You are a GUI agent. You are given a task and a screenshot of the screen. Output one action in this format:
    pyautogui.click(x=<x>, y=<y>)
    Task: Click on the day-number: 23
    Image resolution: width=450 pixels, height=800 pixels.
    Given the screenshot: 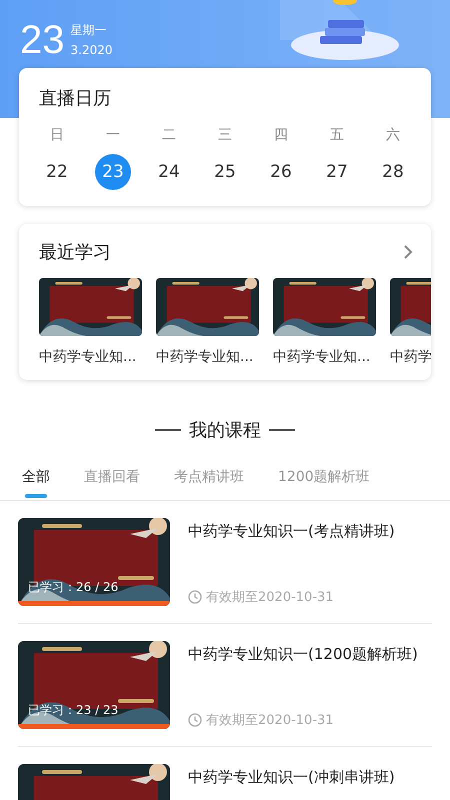 What is the action you would take?
    pyautogui.click(x=42, y=40)
    